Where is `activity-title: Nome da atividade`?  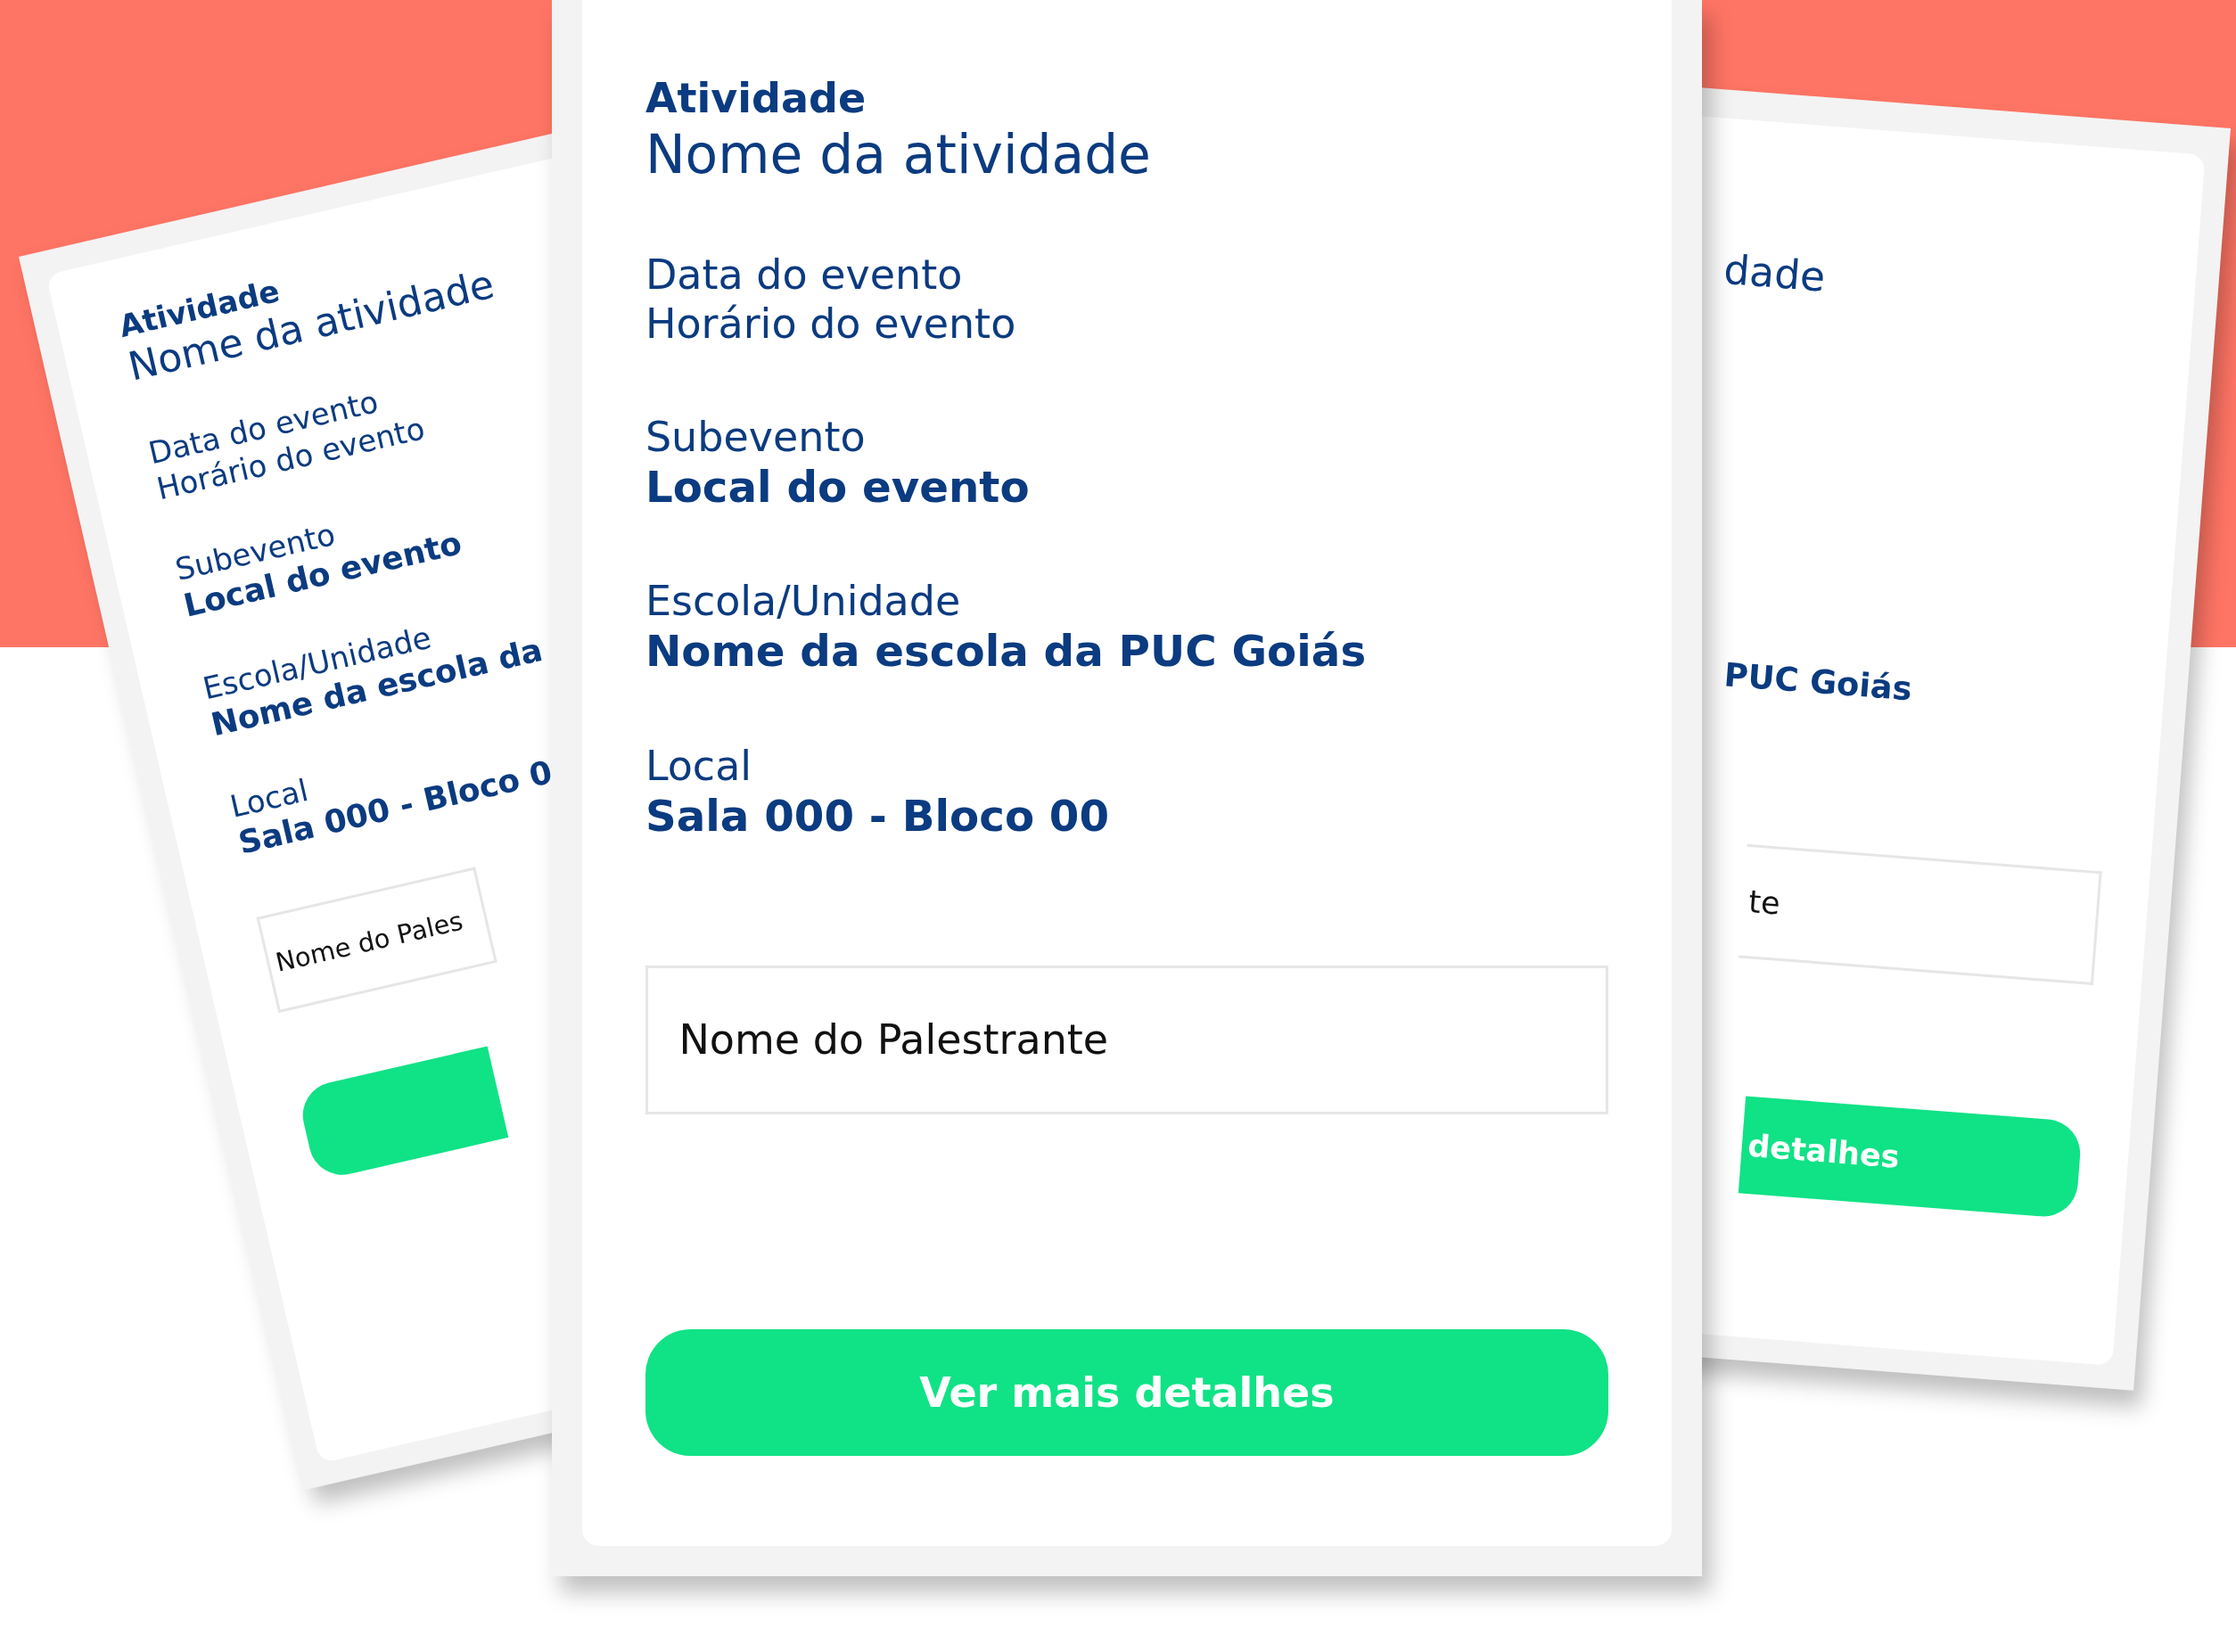
activity-title: Nome da atividade is located at coordinates (898, 155).